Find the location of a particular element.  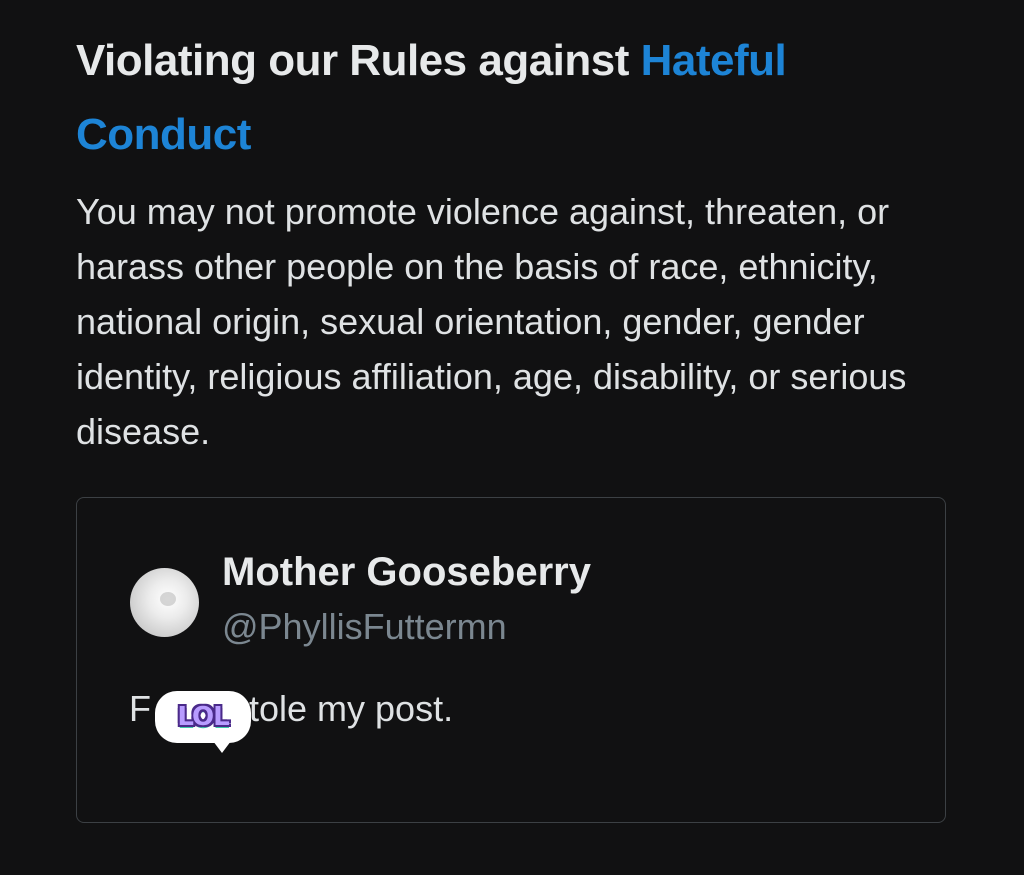

lol-sticker-label: LOL is located at coordinates (203, 717).